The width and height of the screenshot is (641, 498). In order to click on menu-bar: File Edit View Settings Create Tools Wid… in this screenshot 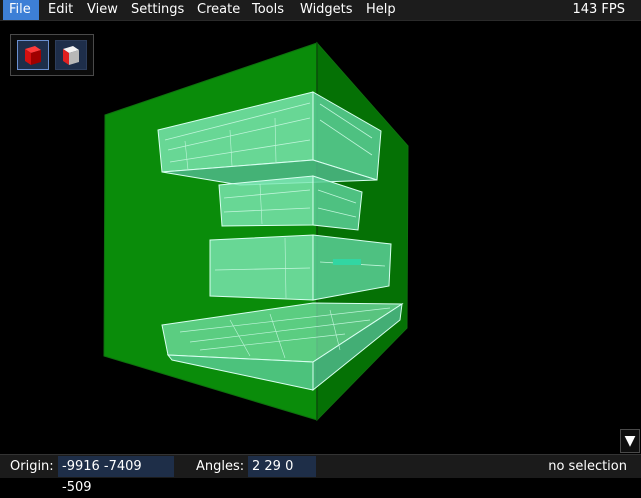, I will do `click(320, 10)`.